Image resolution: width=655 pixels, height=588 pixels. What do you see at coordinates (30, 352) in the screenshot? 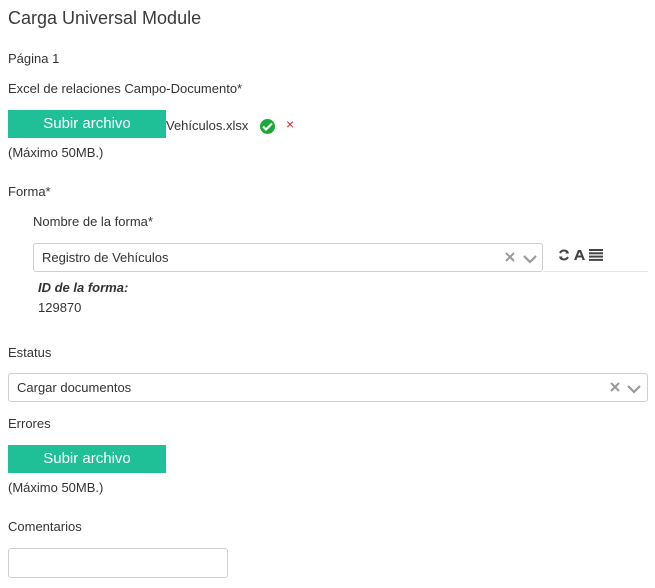
I see `estatus-label: Estatus` at bounding box center [30, 352].